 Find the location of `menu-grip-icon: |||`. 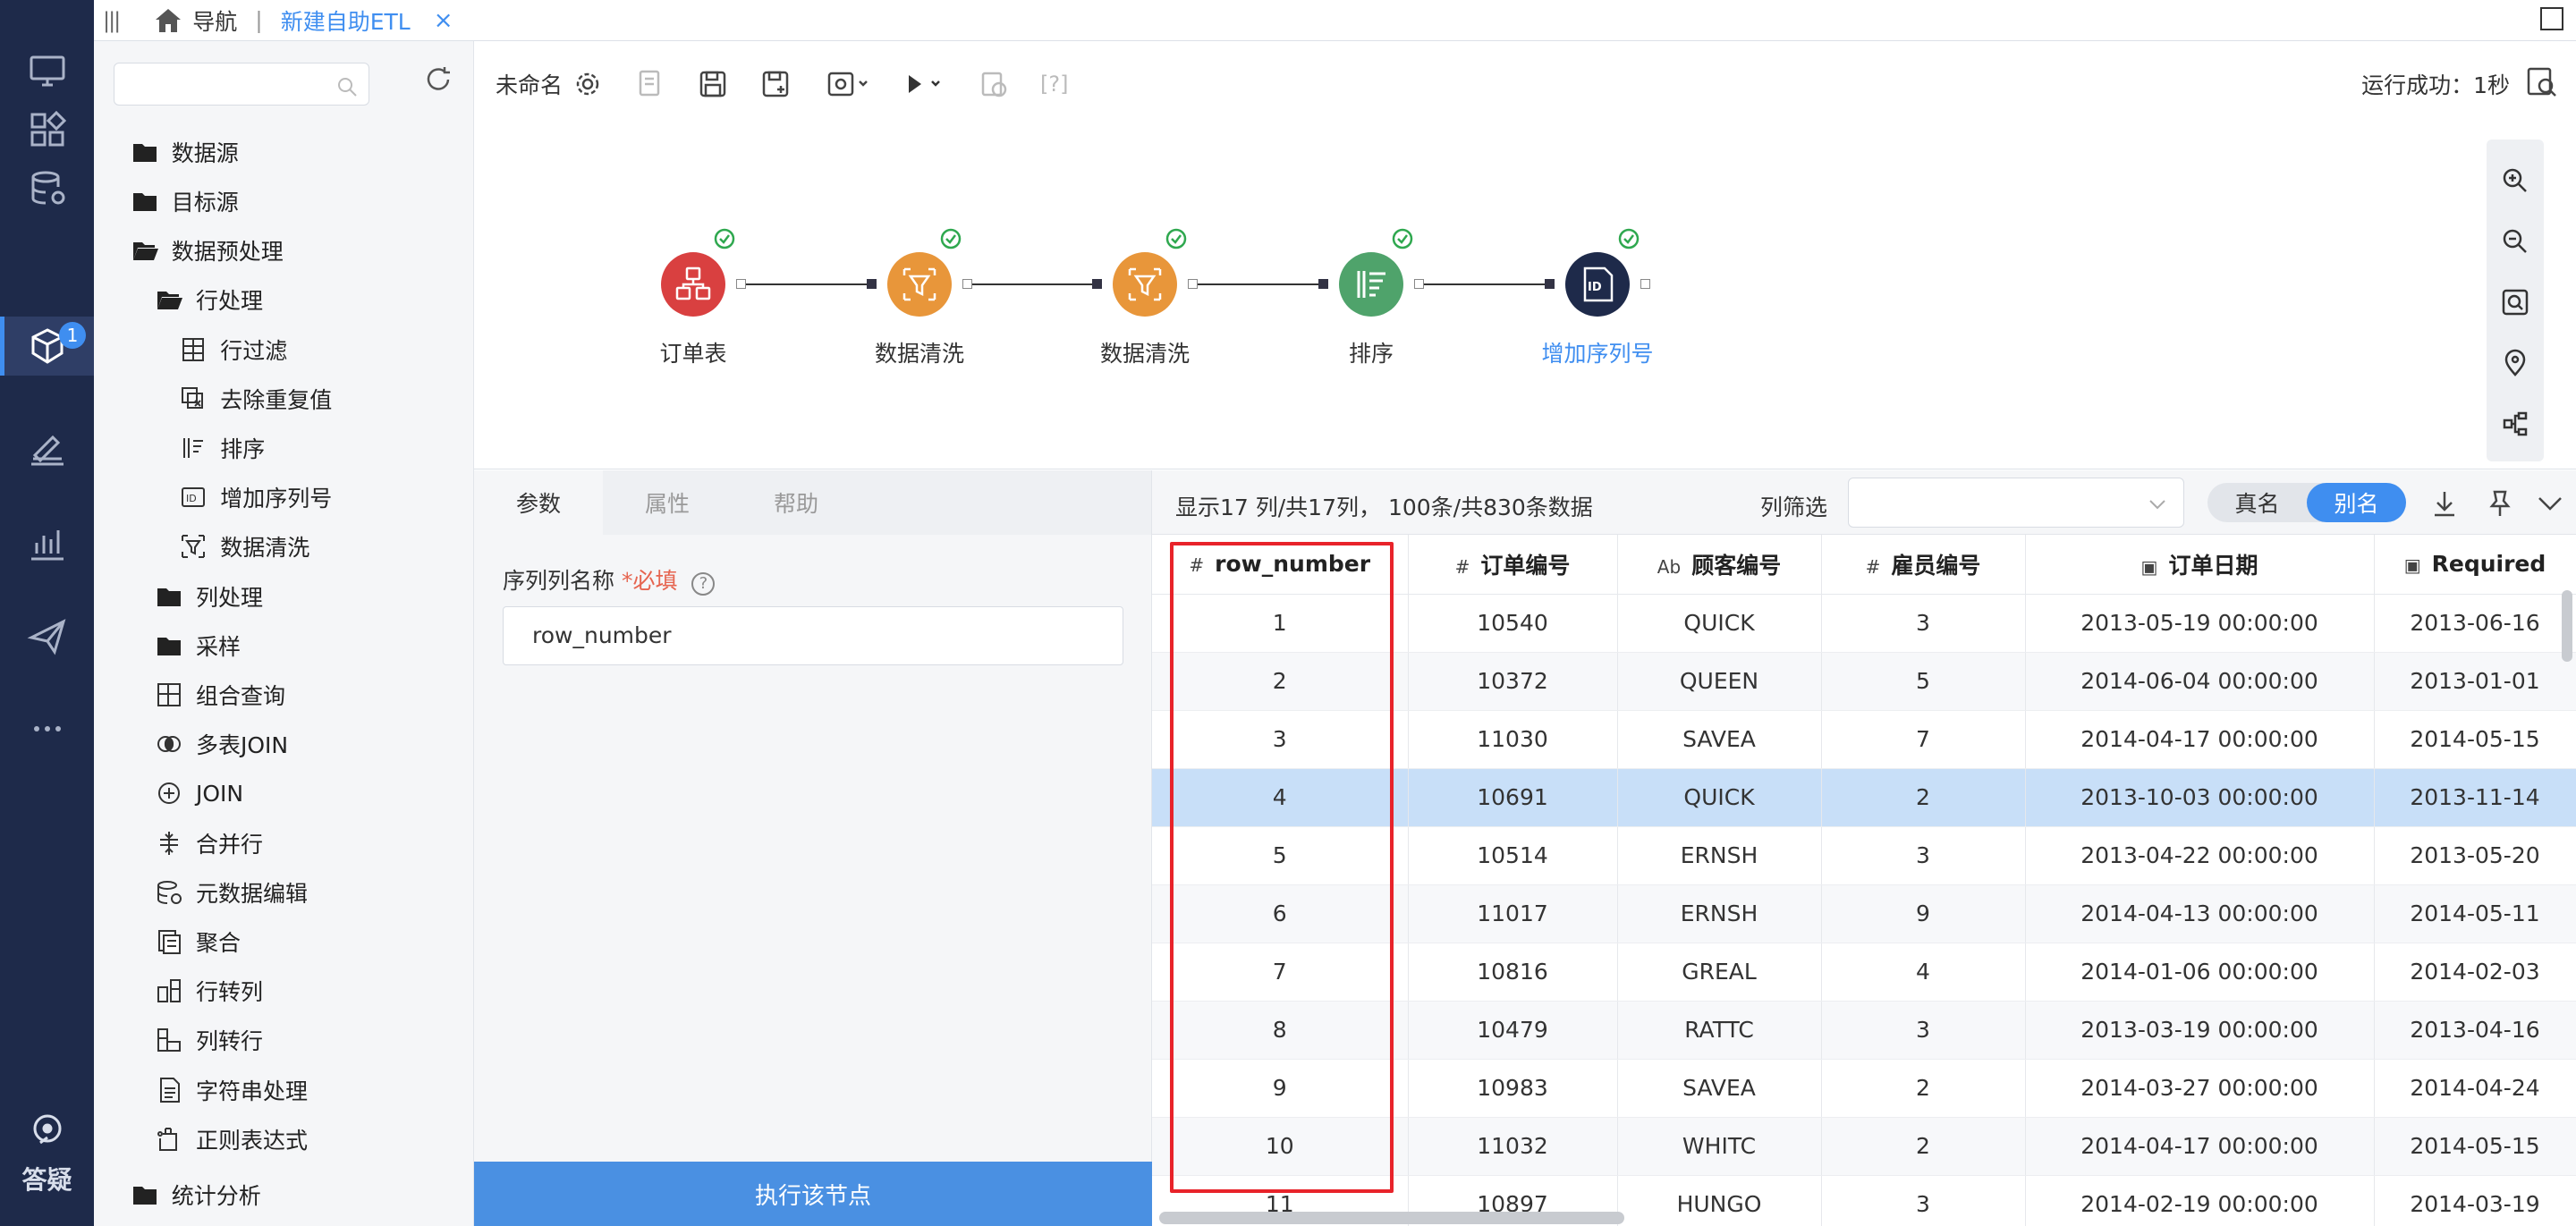

menu-grip-icon: ||| is located at coordinates (112, 20).